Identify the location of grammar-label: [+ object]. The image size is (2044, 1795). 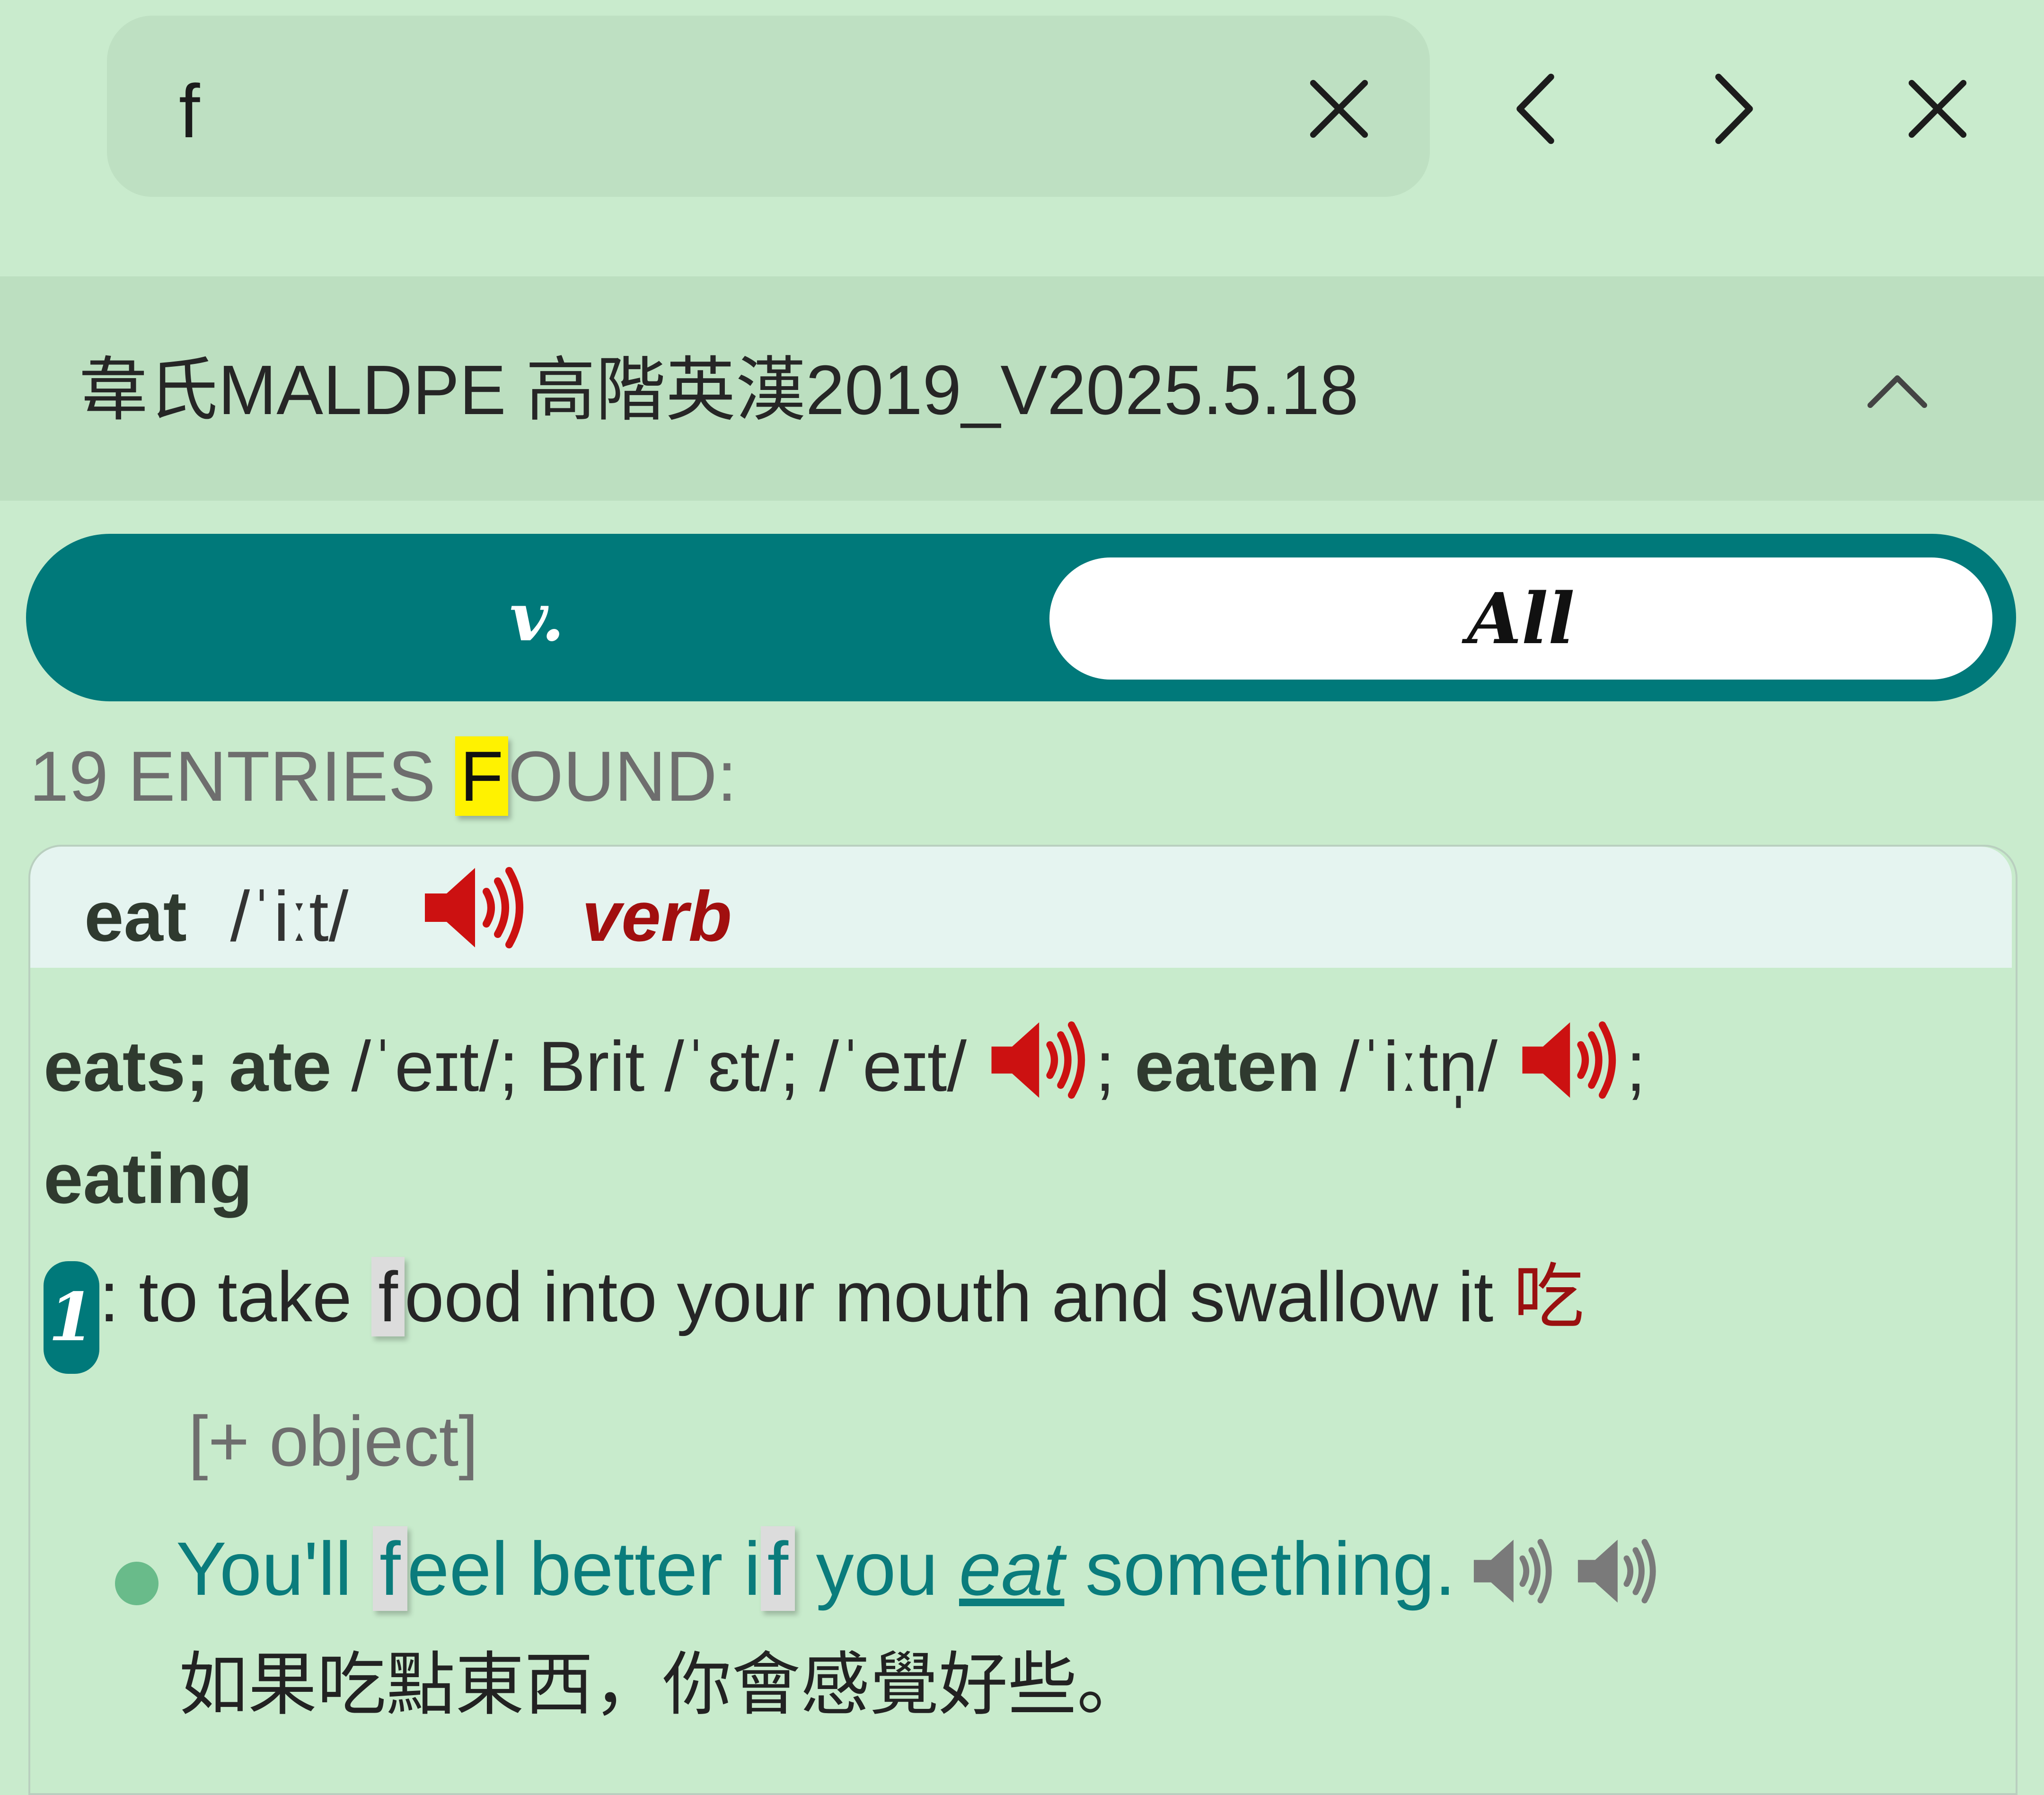
(333, 1441).